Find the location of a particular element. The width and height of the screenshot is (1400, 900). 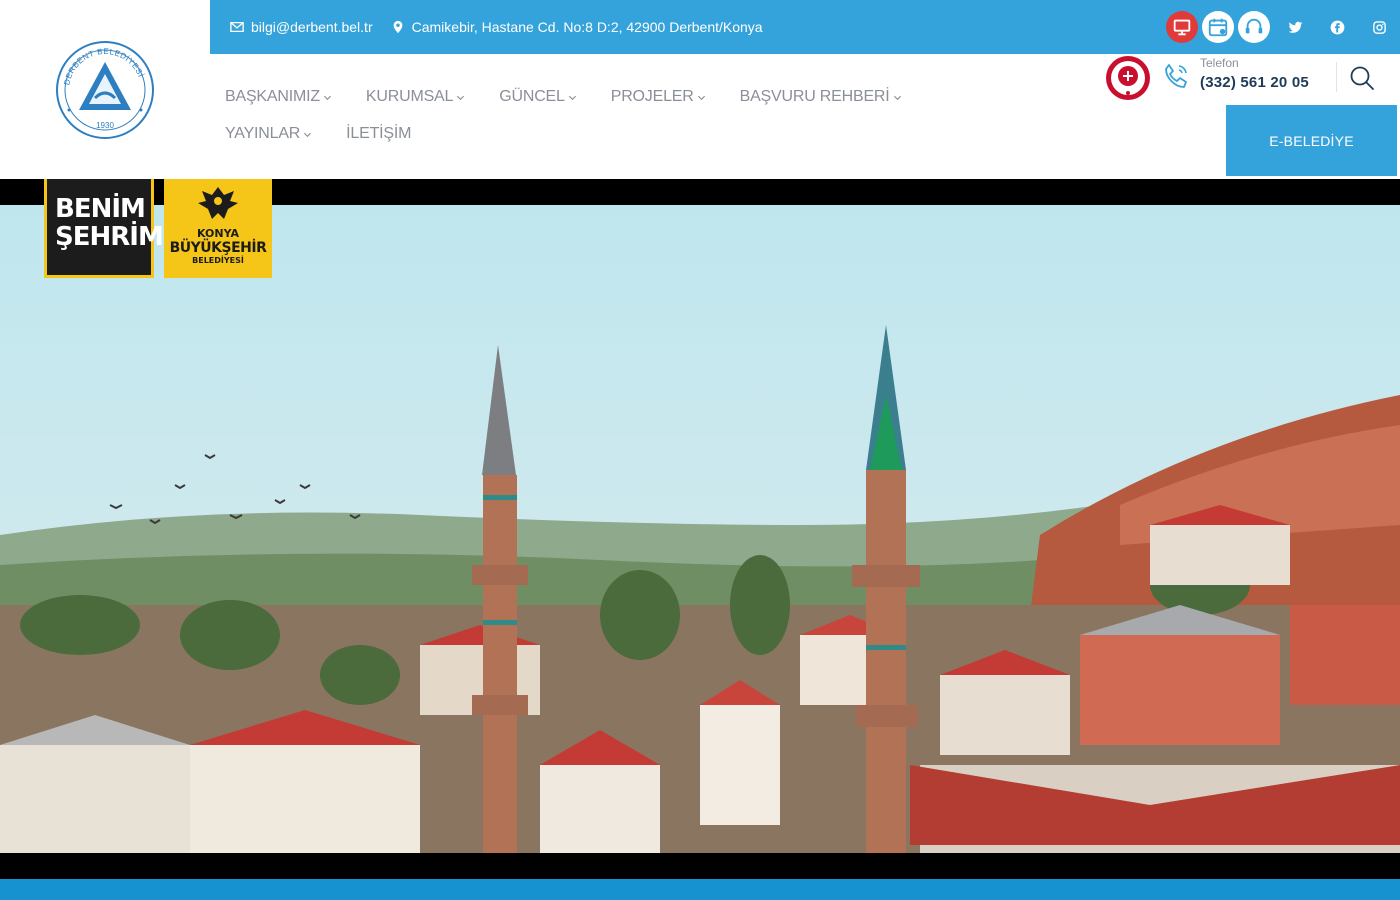

e-services-icon is located at coordinates (1182, 27).